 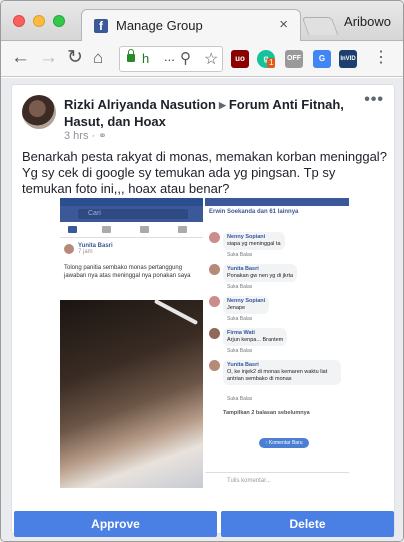 What do you see at coordinates (320, 26) in the screenshot?
I see `new-tab-button` at bounding box center [320, 26].